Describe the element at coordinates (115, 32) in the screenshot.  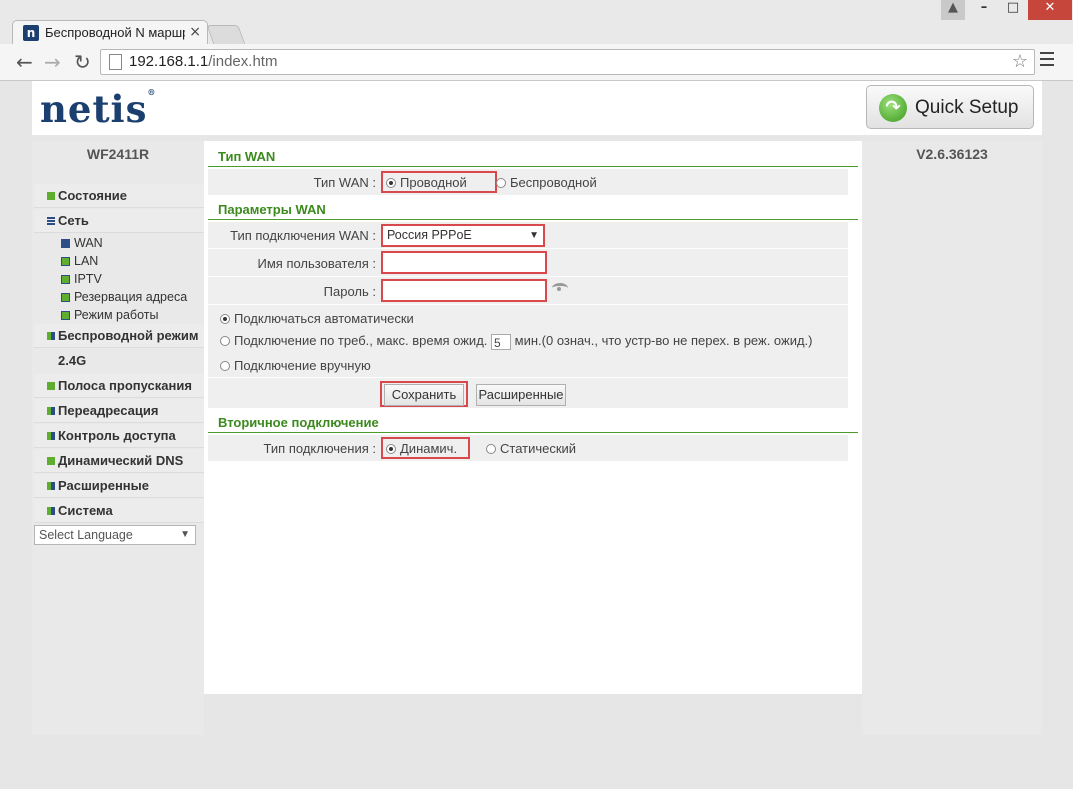
I see `tab-title: Беспроводной N маршру` at that location.